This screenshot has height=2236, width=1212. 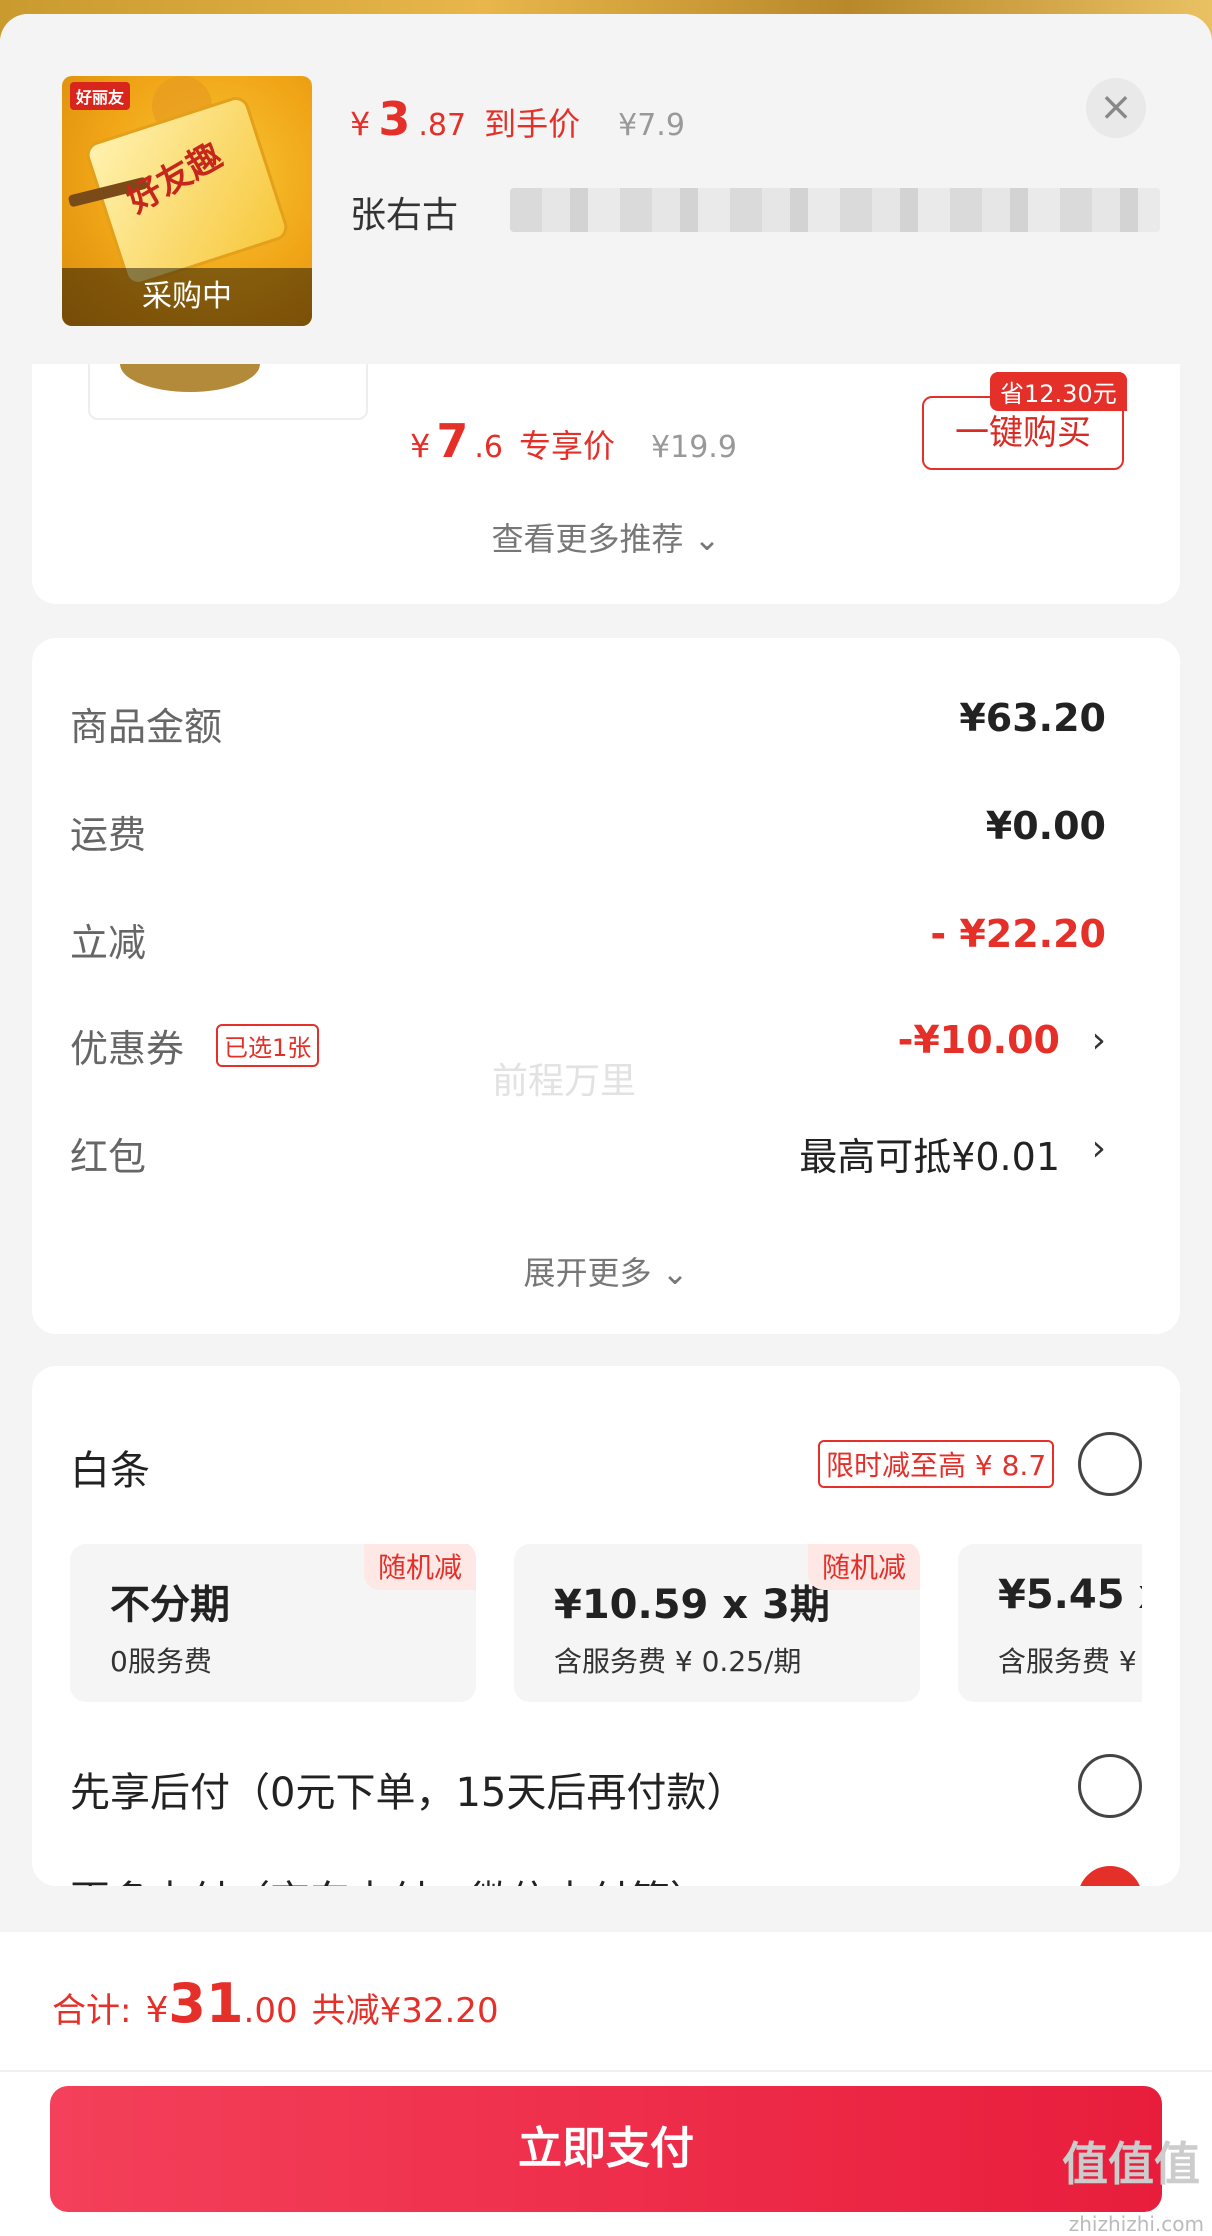 I want to click on plan-no-installment: 不分期 0服务费 随机减, so click(x=273, y=1623).